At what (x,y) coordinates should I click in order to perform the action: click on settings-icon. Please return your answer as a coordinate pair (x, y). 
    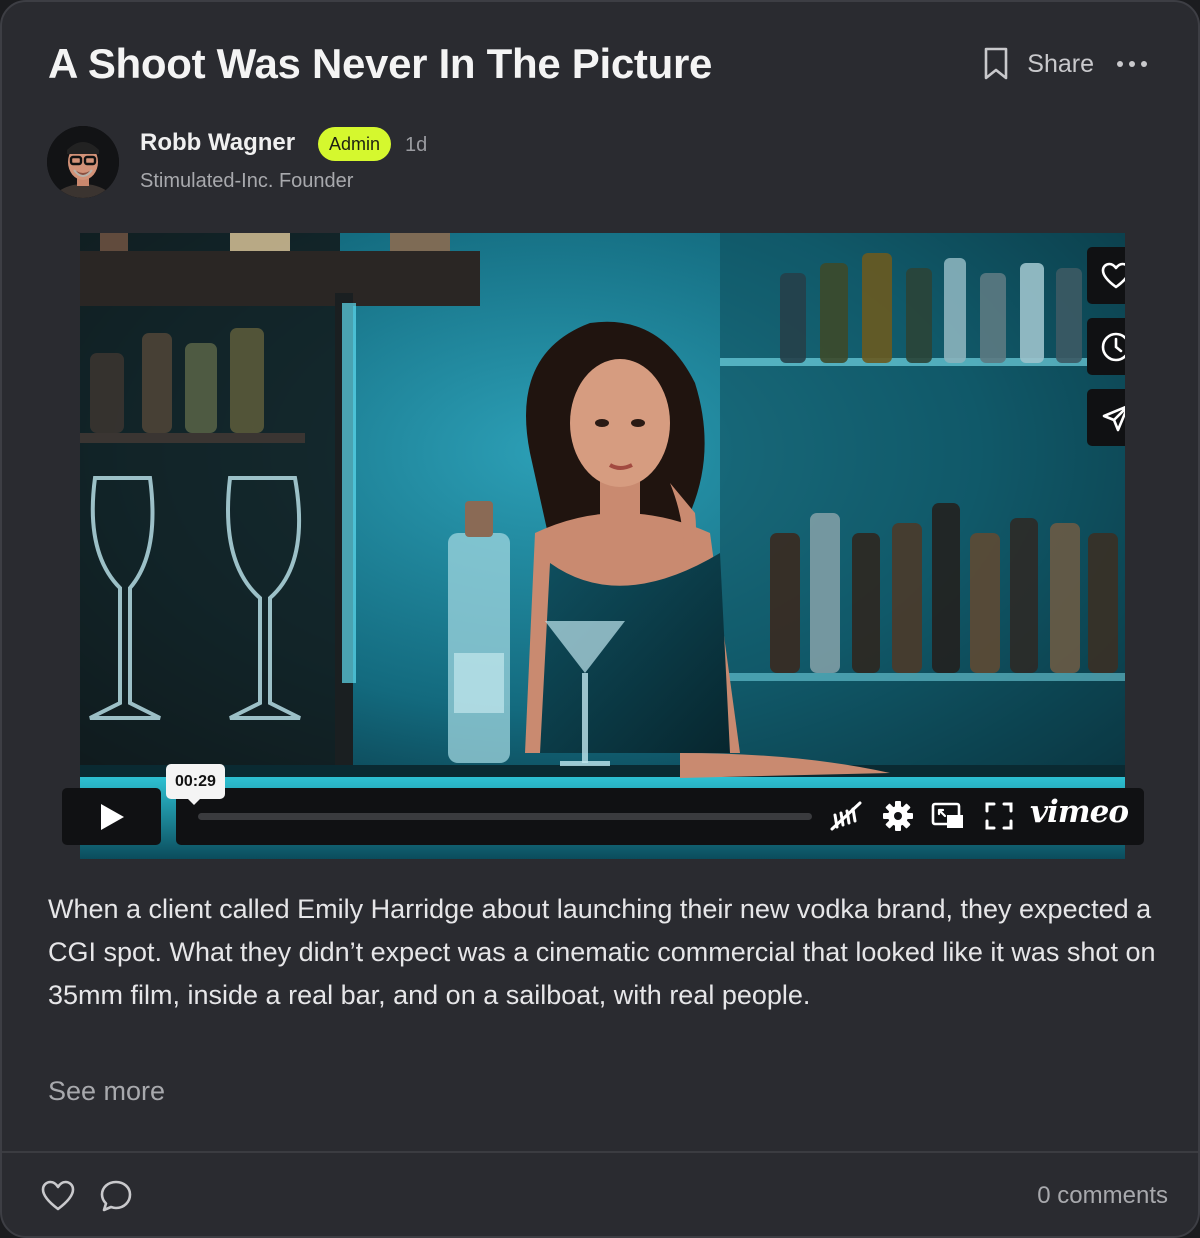
    Looking at the image, I should click on (898, 816).